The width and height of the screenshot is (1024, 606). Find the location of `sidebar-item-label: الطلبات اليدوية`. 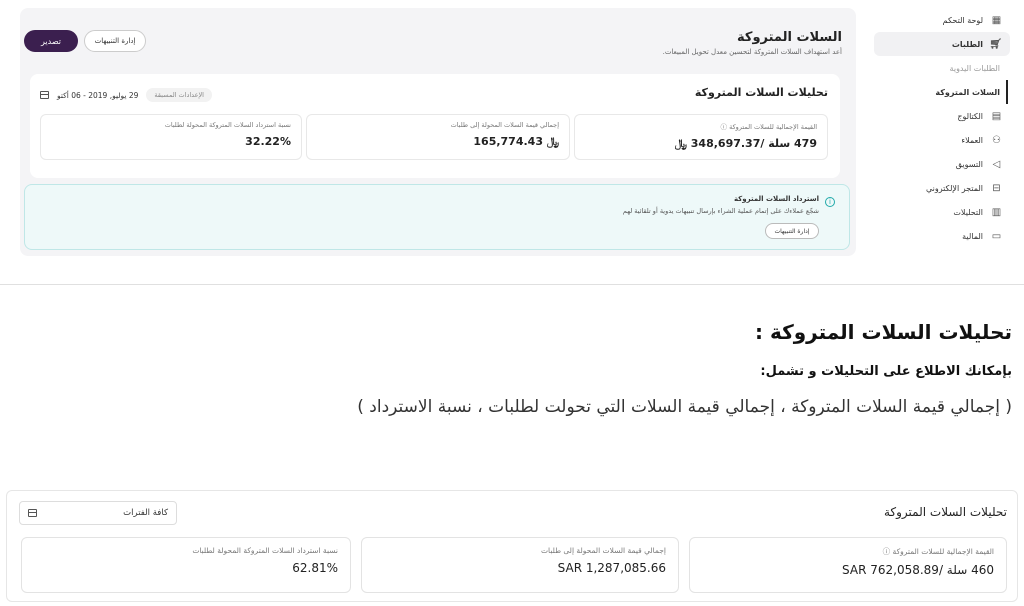

sidebar-item-label: الطلبات اليدوية is located at coordinates (974, 68).